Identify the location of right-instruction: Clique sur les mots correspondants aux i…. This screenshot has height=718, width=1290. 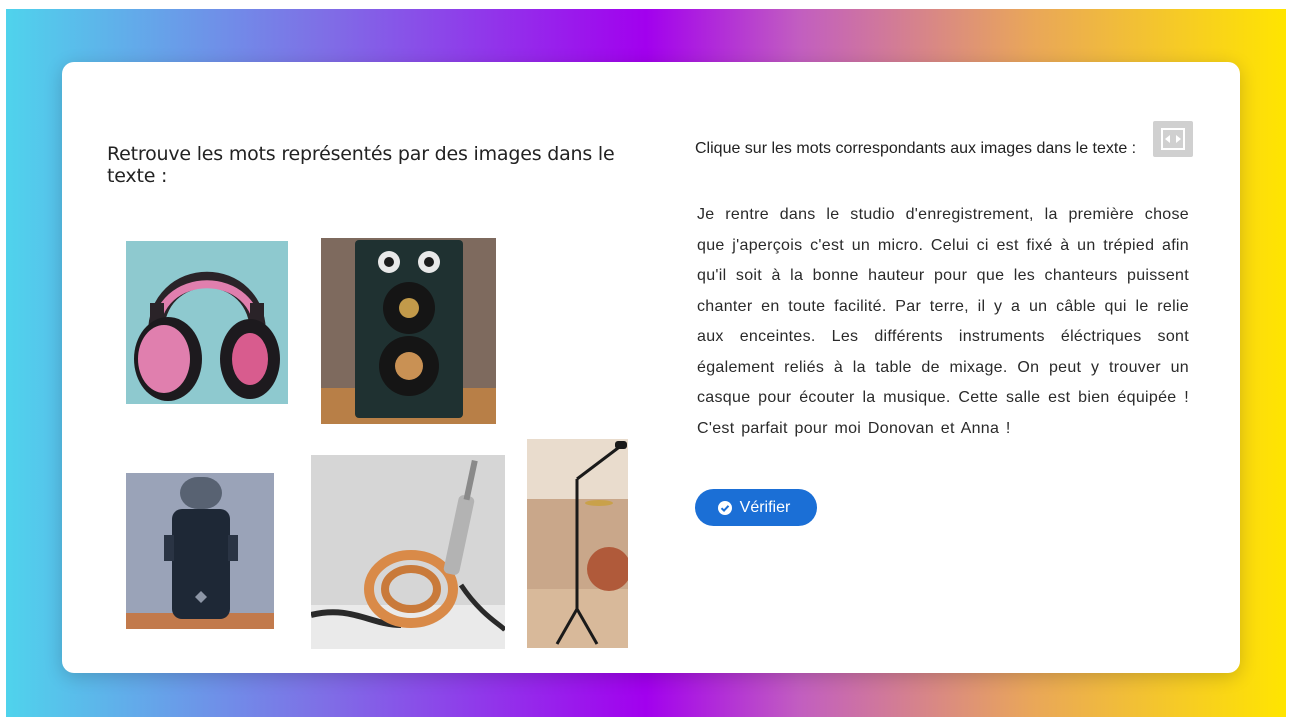
(916, 148).